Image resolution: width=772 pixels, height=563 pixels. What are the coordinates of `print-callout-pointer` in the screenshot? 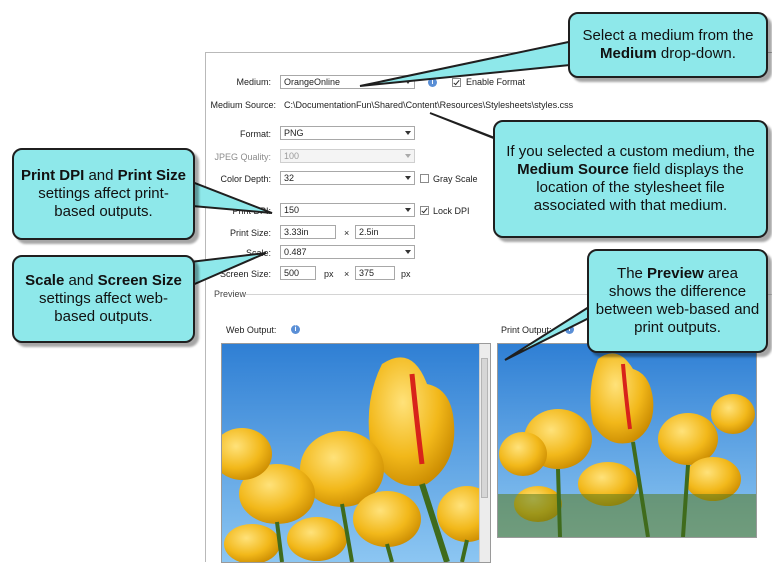 It's located at (232, 197).